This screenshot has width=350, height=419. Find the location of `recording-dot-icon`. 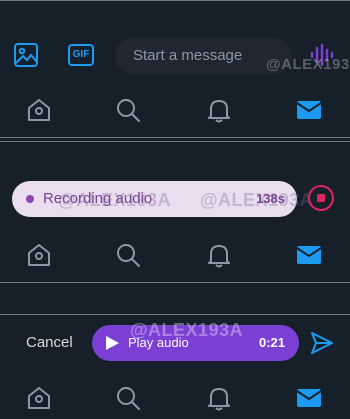

recording-dot-icon is located at coordinates (30, 199).